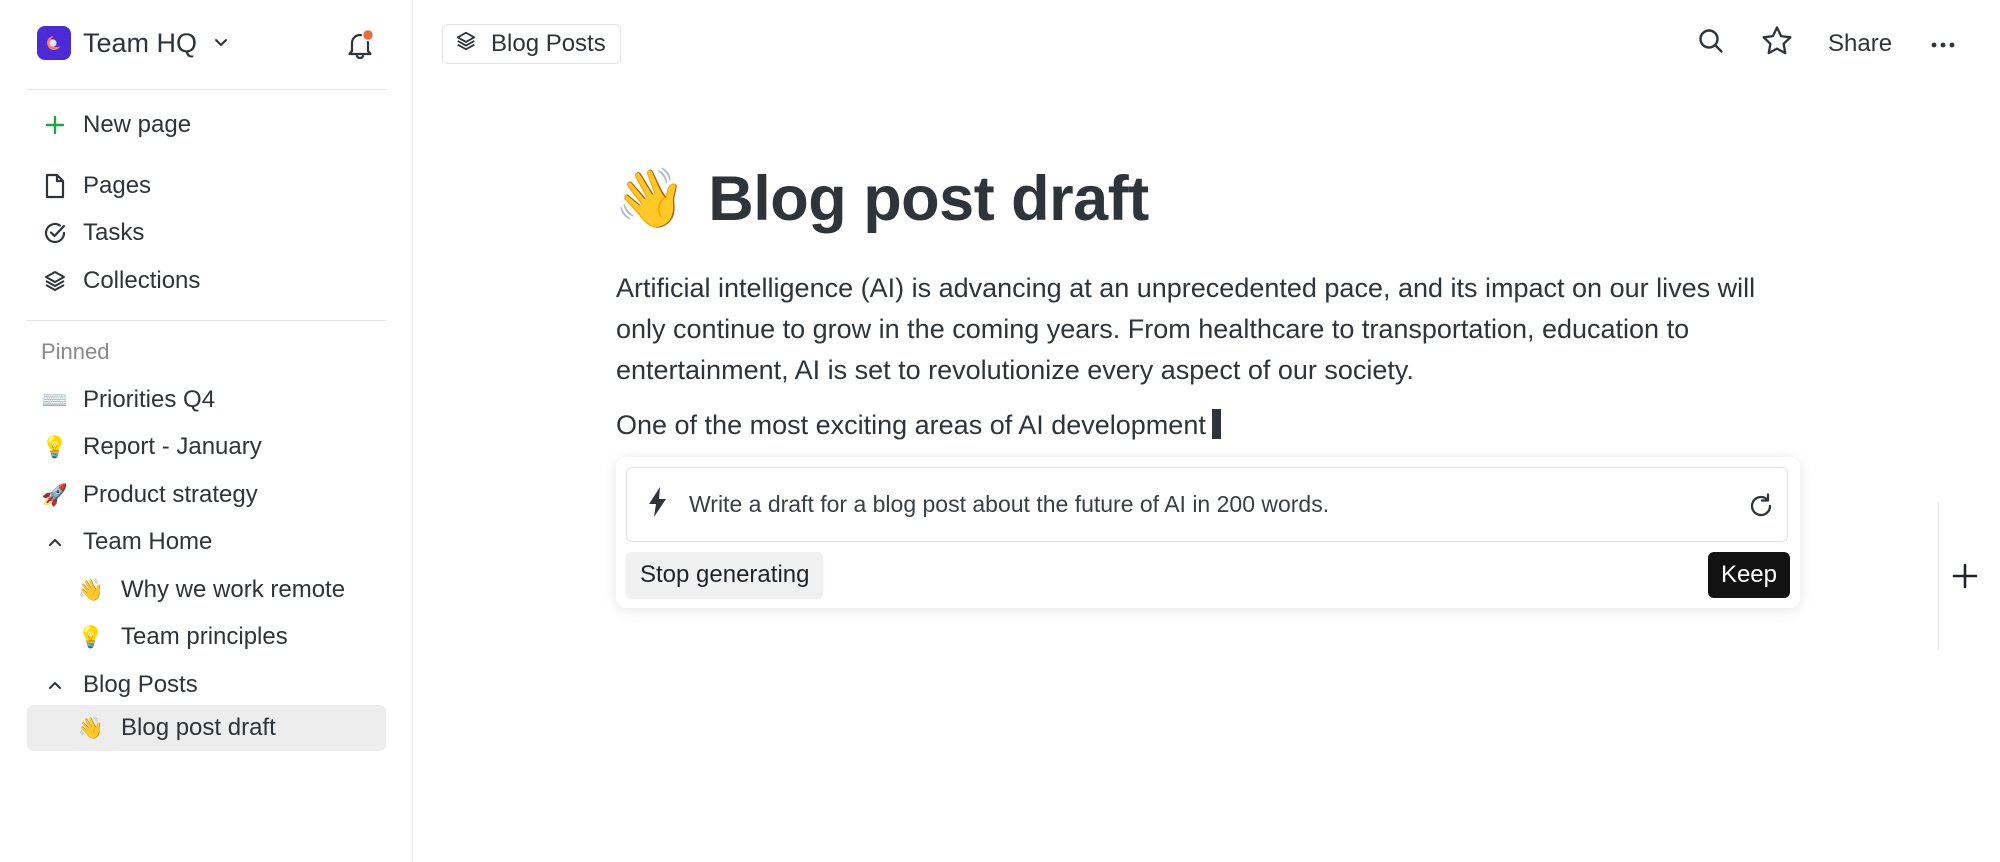 The image size is (2000, 862). What do you see at coordinates (55, 400) in the screenshot?
I see `keyboard-icon: ⌨️` at bounding box center [55, 400].